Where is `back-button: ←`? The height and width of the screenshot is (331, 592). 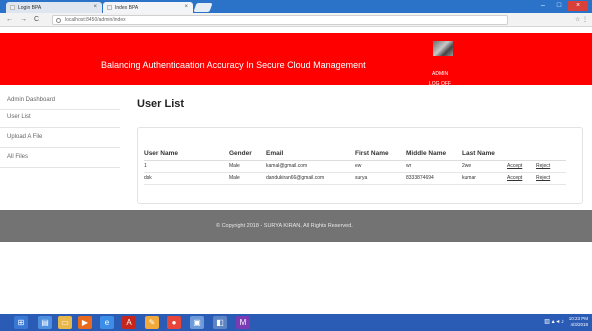 back-button: ← is located at coordinates (9, 20).